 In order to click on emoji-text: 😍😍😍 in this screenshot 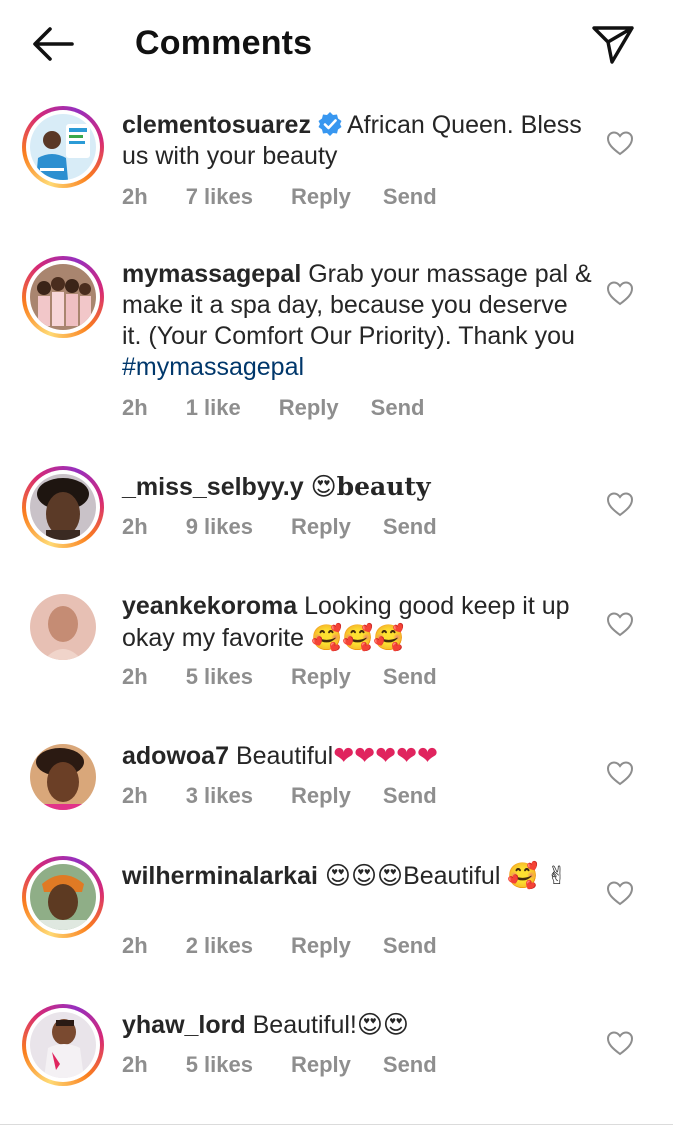, I will do `click(364, 875)`.